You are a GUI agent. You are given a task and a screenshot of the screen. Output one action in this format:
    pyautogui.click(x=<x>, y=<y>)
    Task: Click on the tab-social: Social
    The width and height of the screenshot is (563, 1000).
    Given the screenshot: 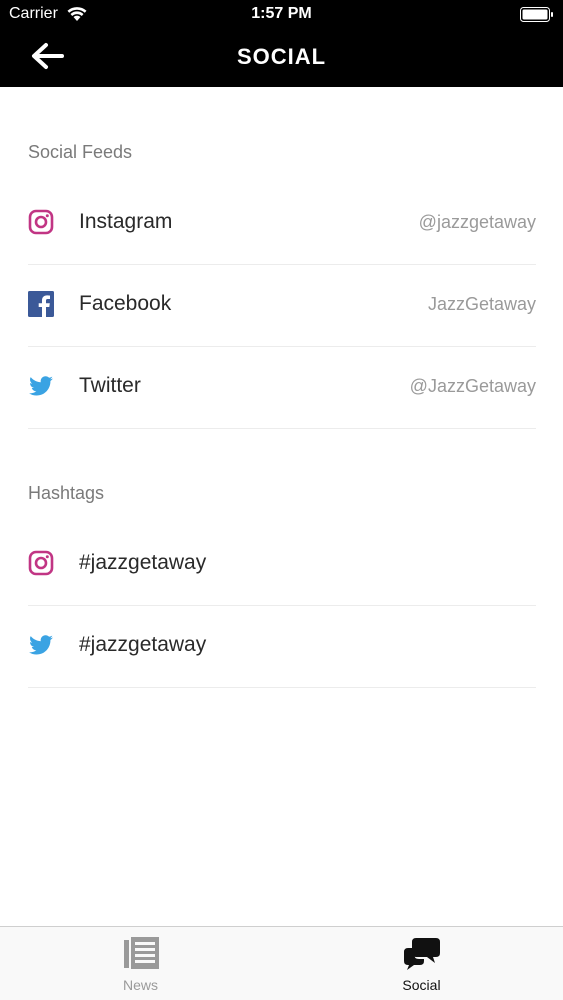 What is the action you would take?
    pyautogui.click(x=421, y=963)
    